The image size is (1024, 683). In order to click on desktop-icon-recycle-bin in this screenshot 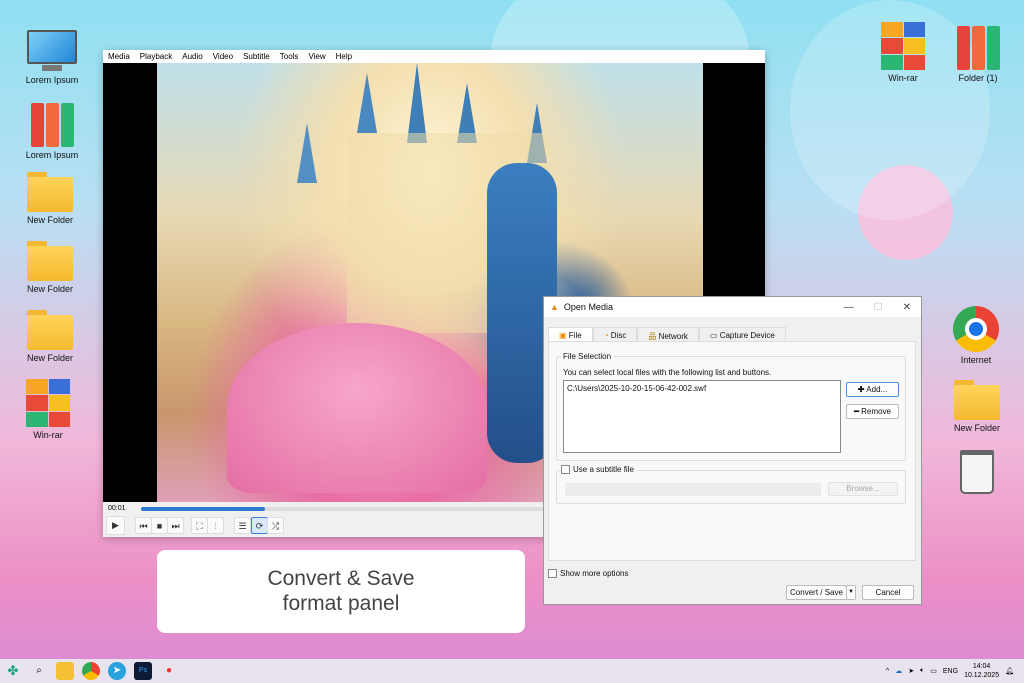, I will do `click(977, 472)`.